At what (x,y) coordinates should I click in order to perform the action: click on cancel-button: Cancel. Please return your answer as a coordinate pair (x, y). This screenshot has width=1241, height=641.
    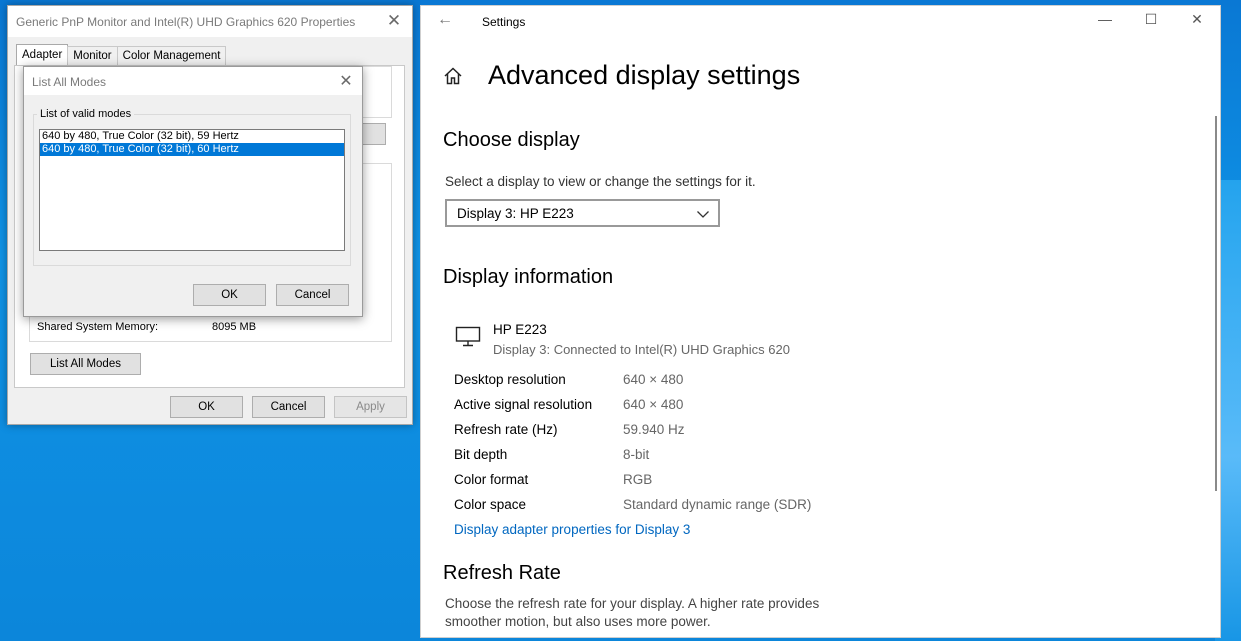
    Looking at the image, I should click on (288, 407).